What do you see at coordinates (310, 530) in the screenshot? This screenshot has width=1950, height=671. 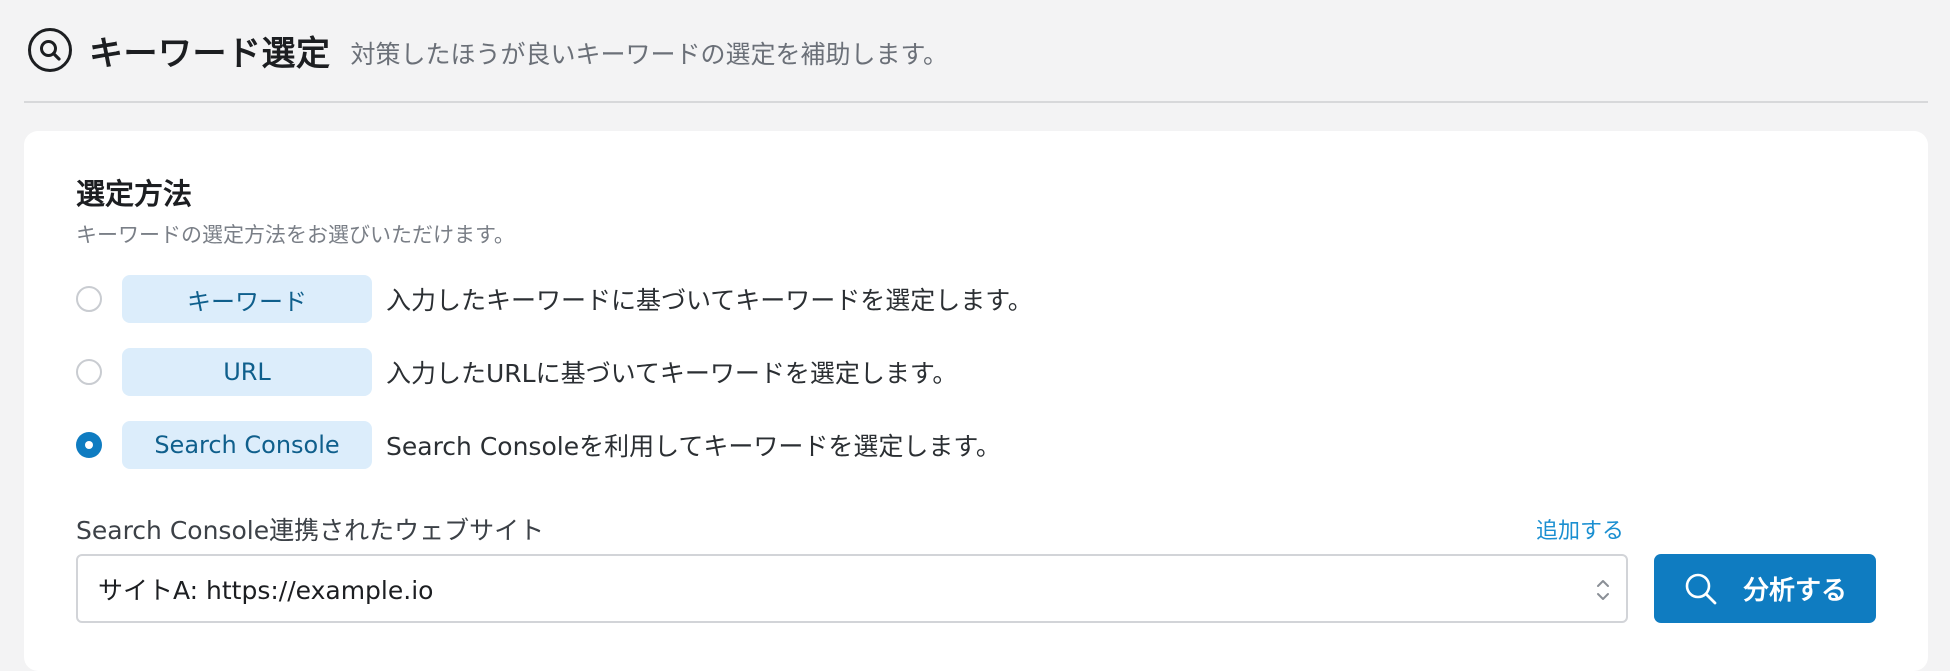 I see `site-select-label: Search Console連携されたウェブサイト` at bounding box center [310, 530].